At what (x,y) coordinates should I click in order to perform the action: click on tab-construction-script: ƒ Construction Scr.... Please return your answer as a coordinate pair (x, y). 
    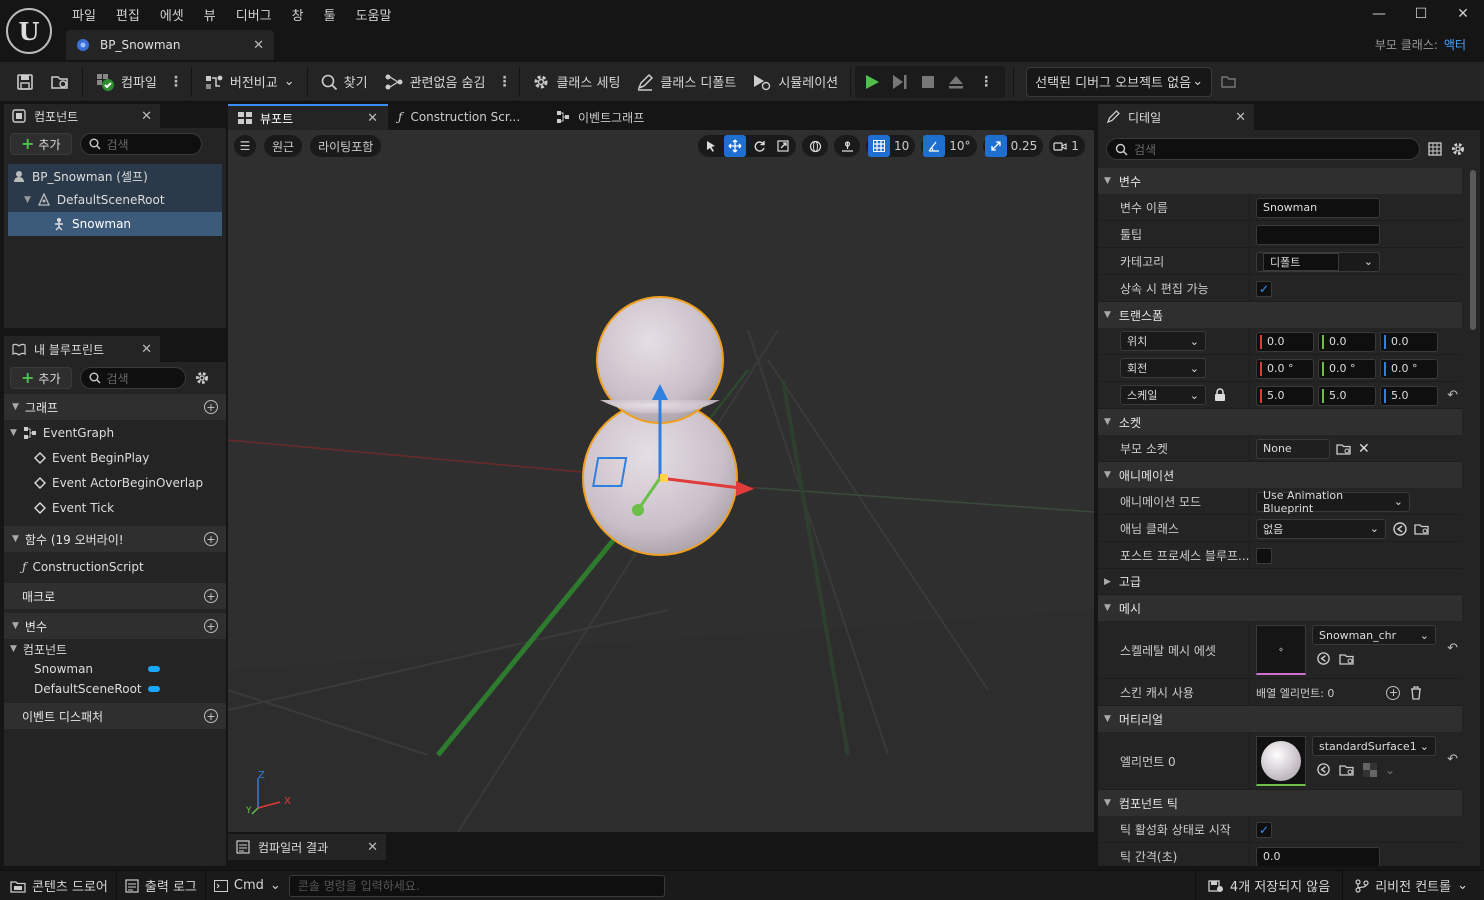
    Looking at the image, I should click on (467, 117).